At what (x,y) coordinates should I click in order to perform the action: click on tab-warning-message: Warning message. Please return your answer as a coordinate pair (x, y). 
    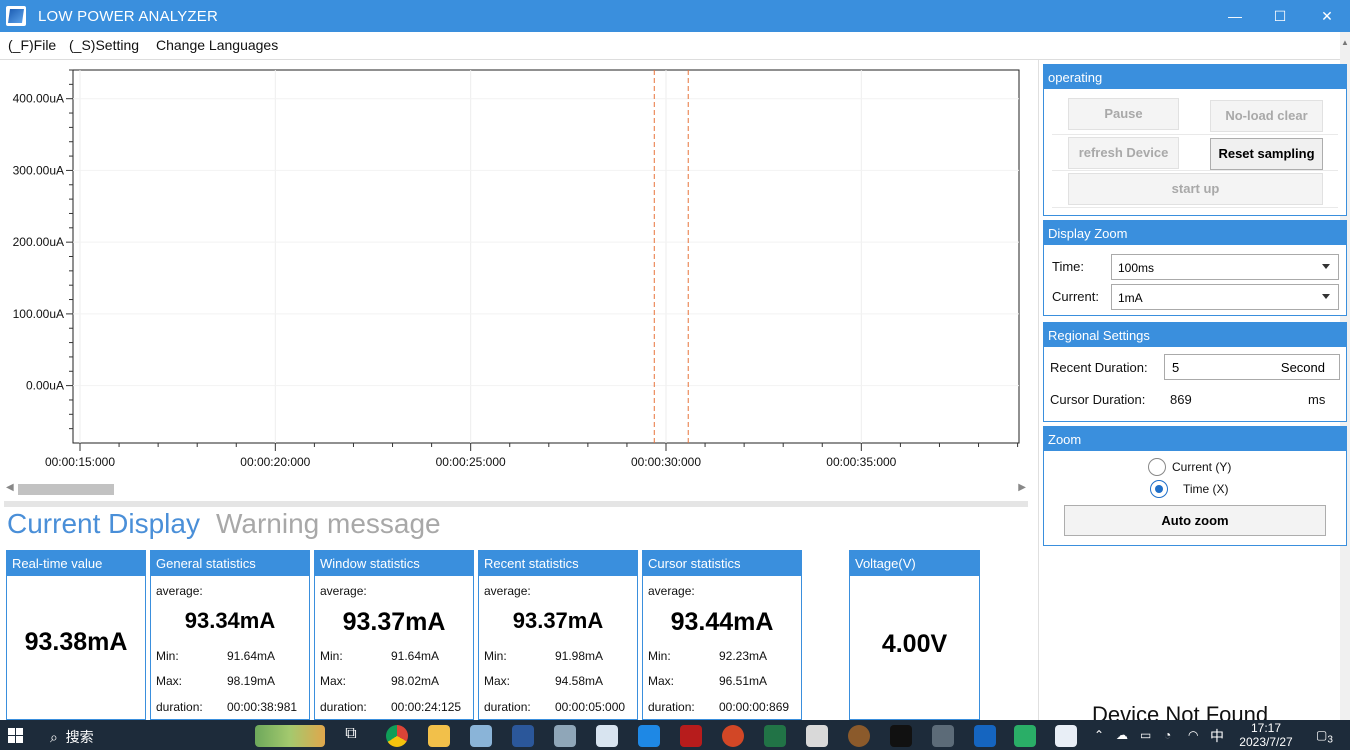
    Looking at the image, I should click on (328, 524).